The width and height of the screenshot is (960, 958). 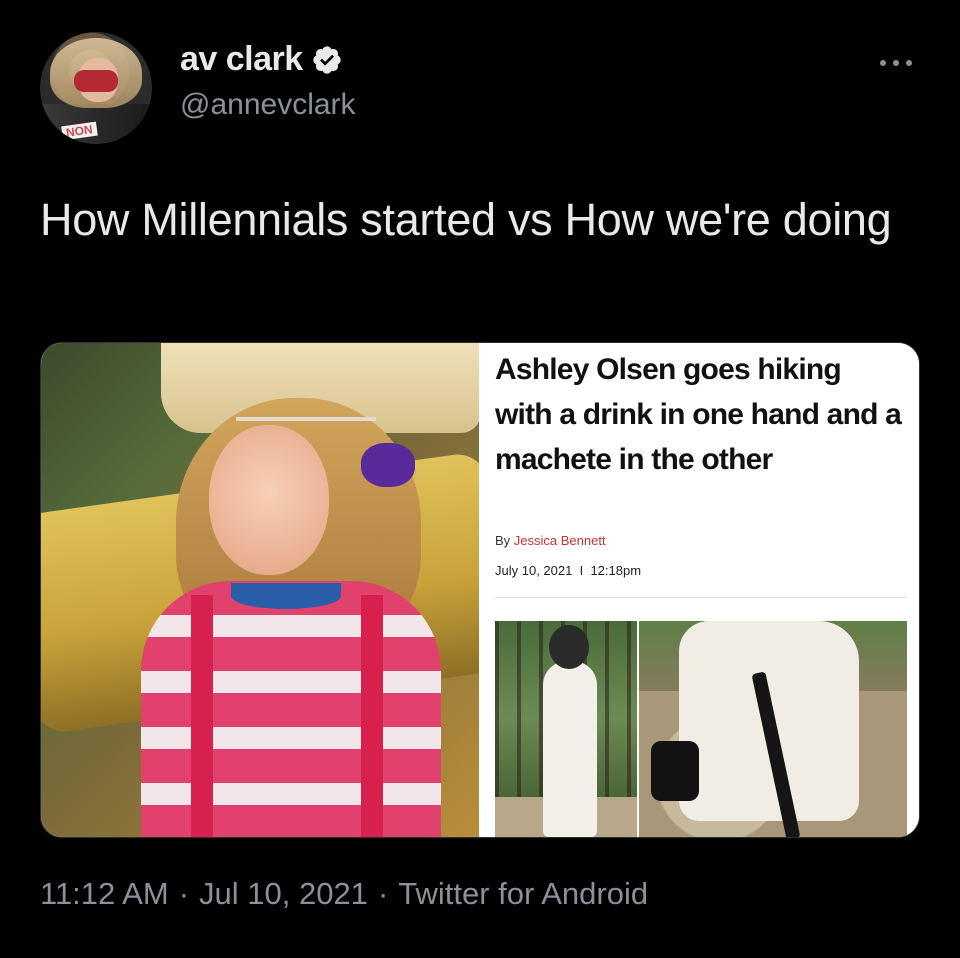 I want to click on article-byline: By Jessica Bennett, so click(x=550, y=540).